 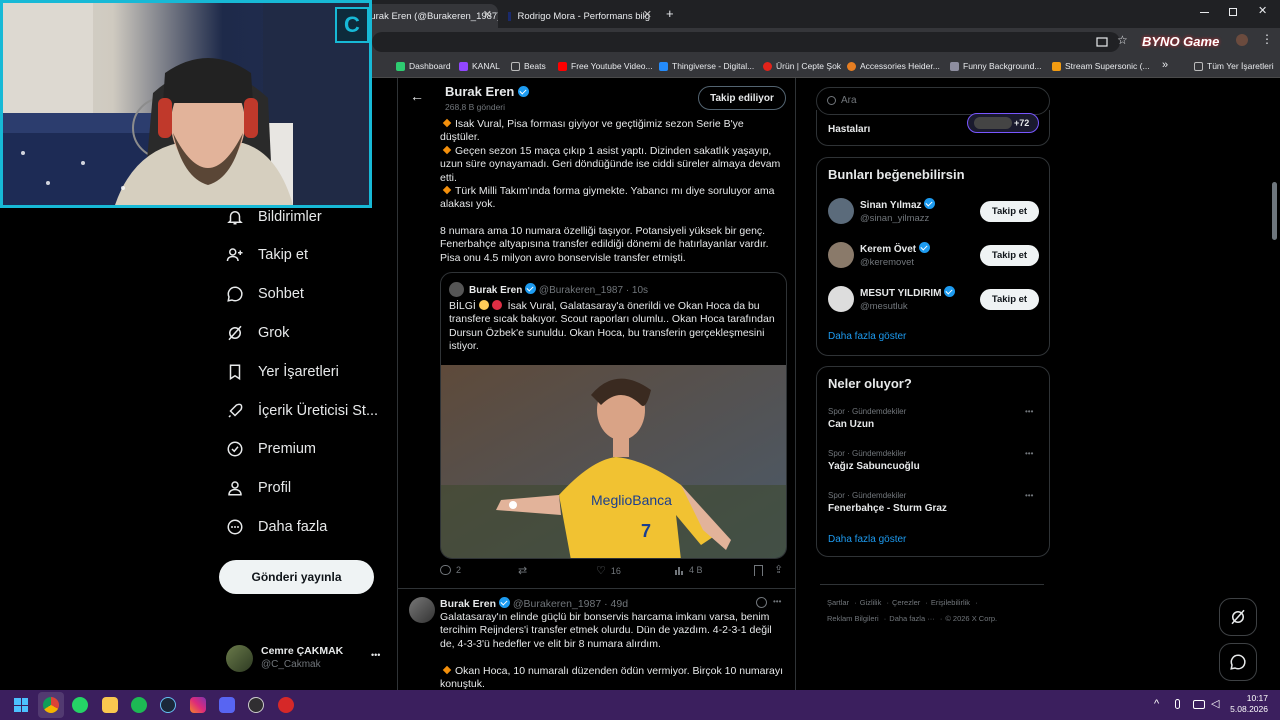 I want to click on clock: 10:17 5.08.2026, so click(x=1248, y=704).